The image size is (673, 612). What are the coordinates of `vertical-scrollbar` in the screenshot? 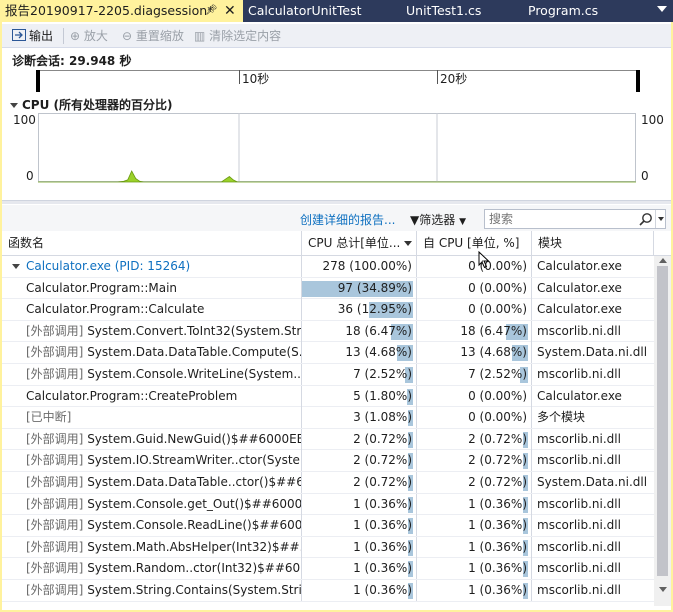 It's located at (662, 431).